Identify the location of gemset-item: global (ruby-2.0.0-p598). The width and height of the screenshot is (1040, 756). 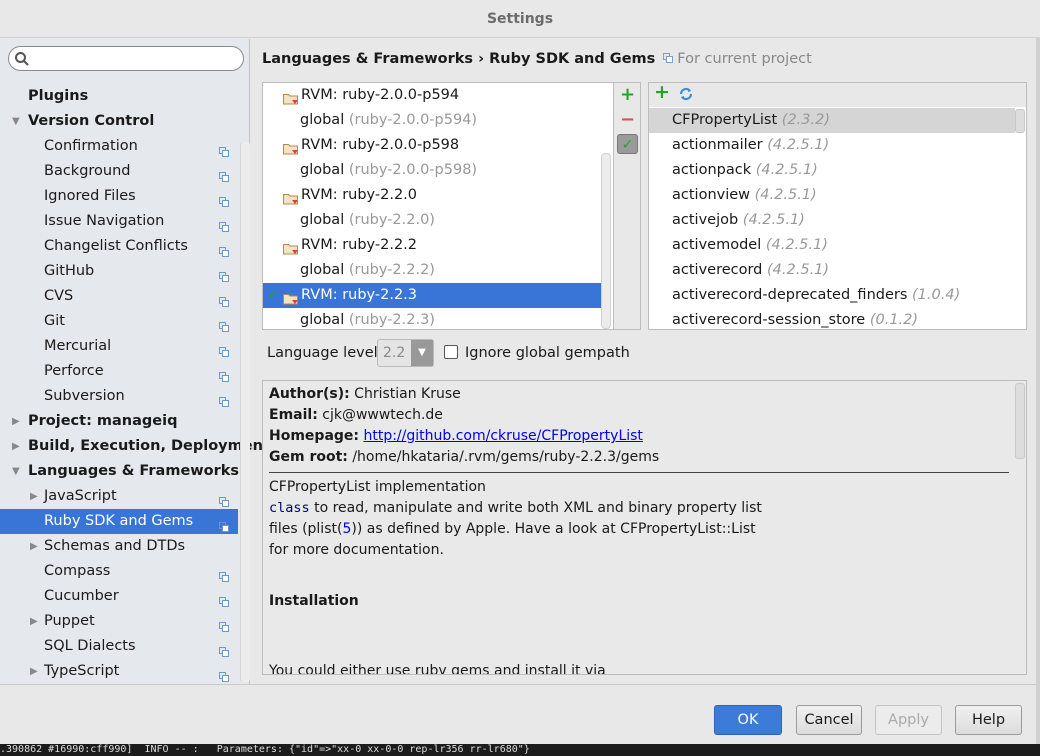
(432, 170).